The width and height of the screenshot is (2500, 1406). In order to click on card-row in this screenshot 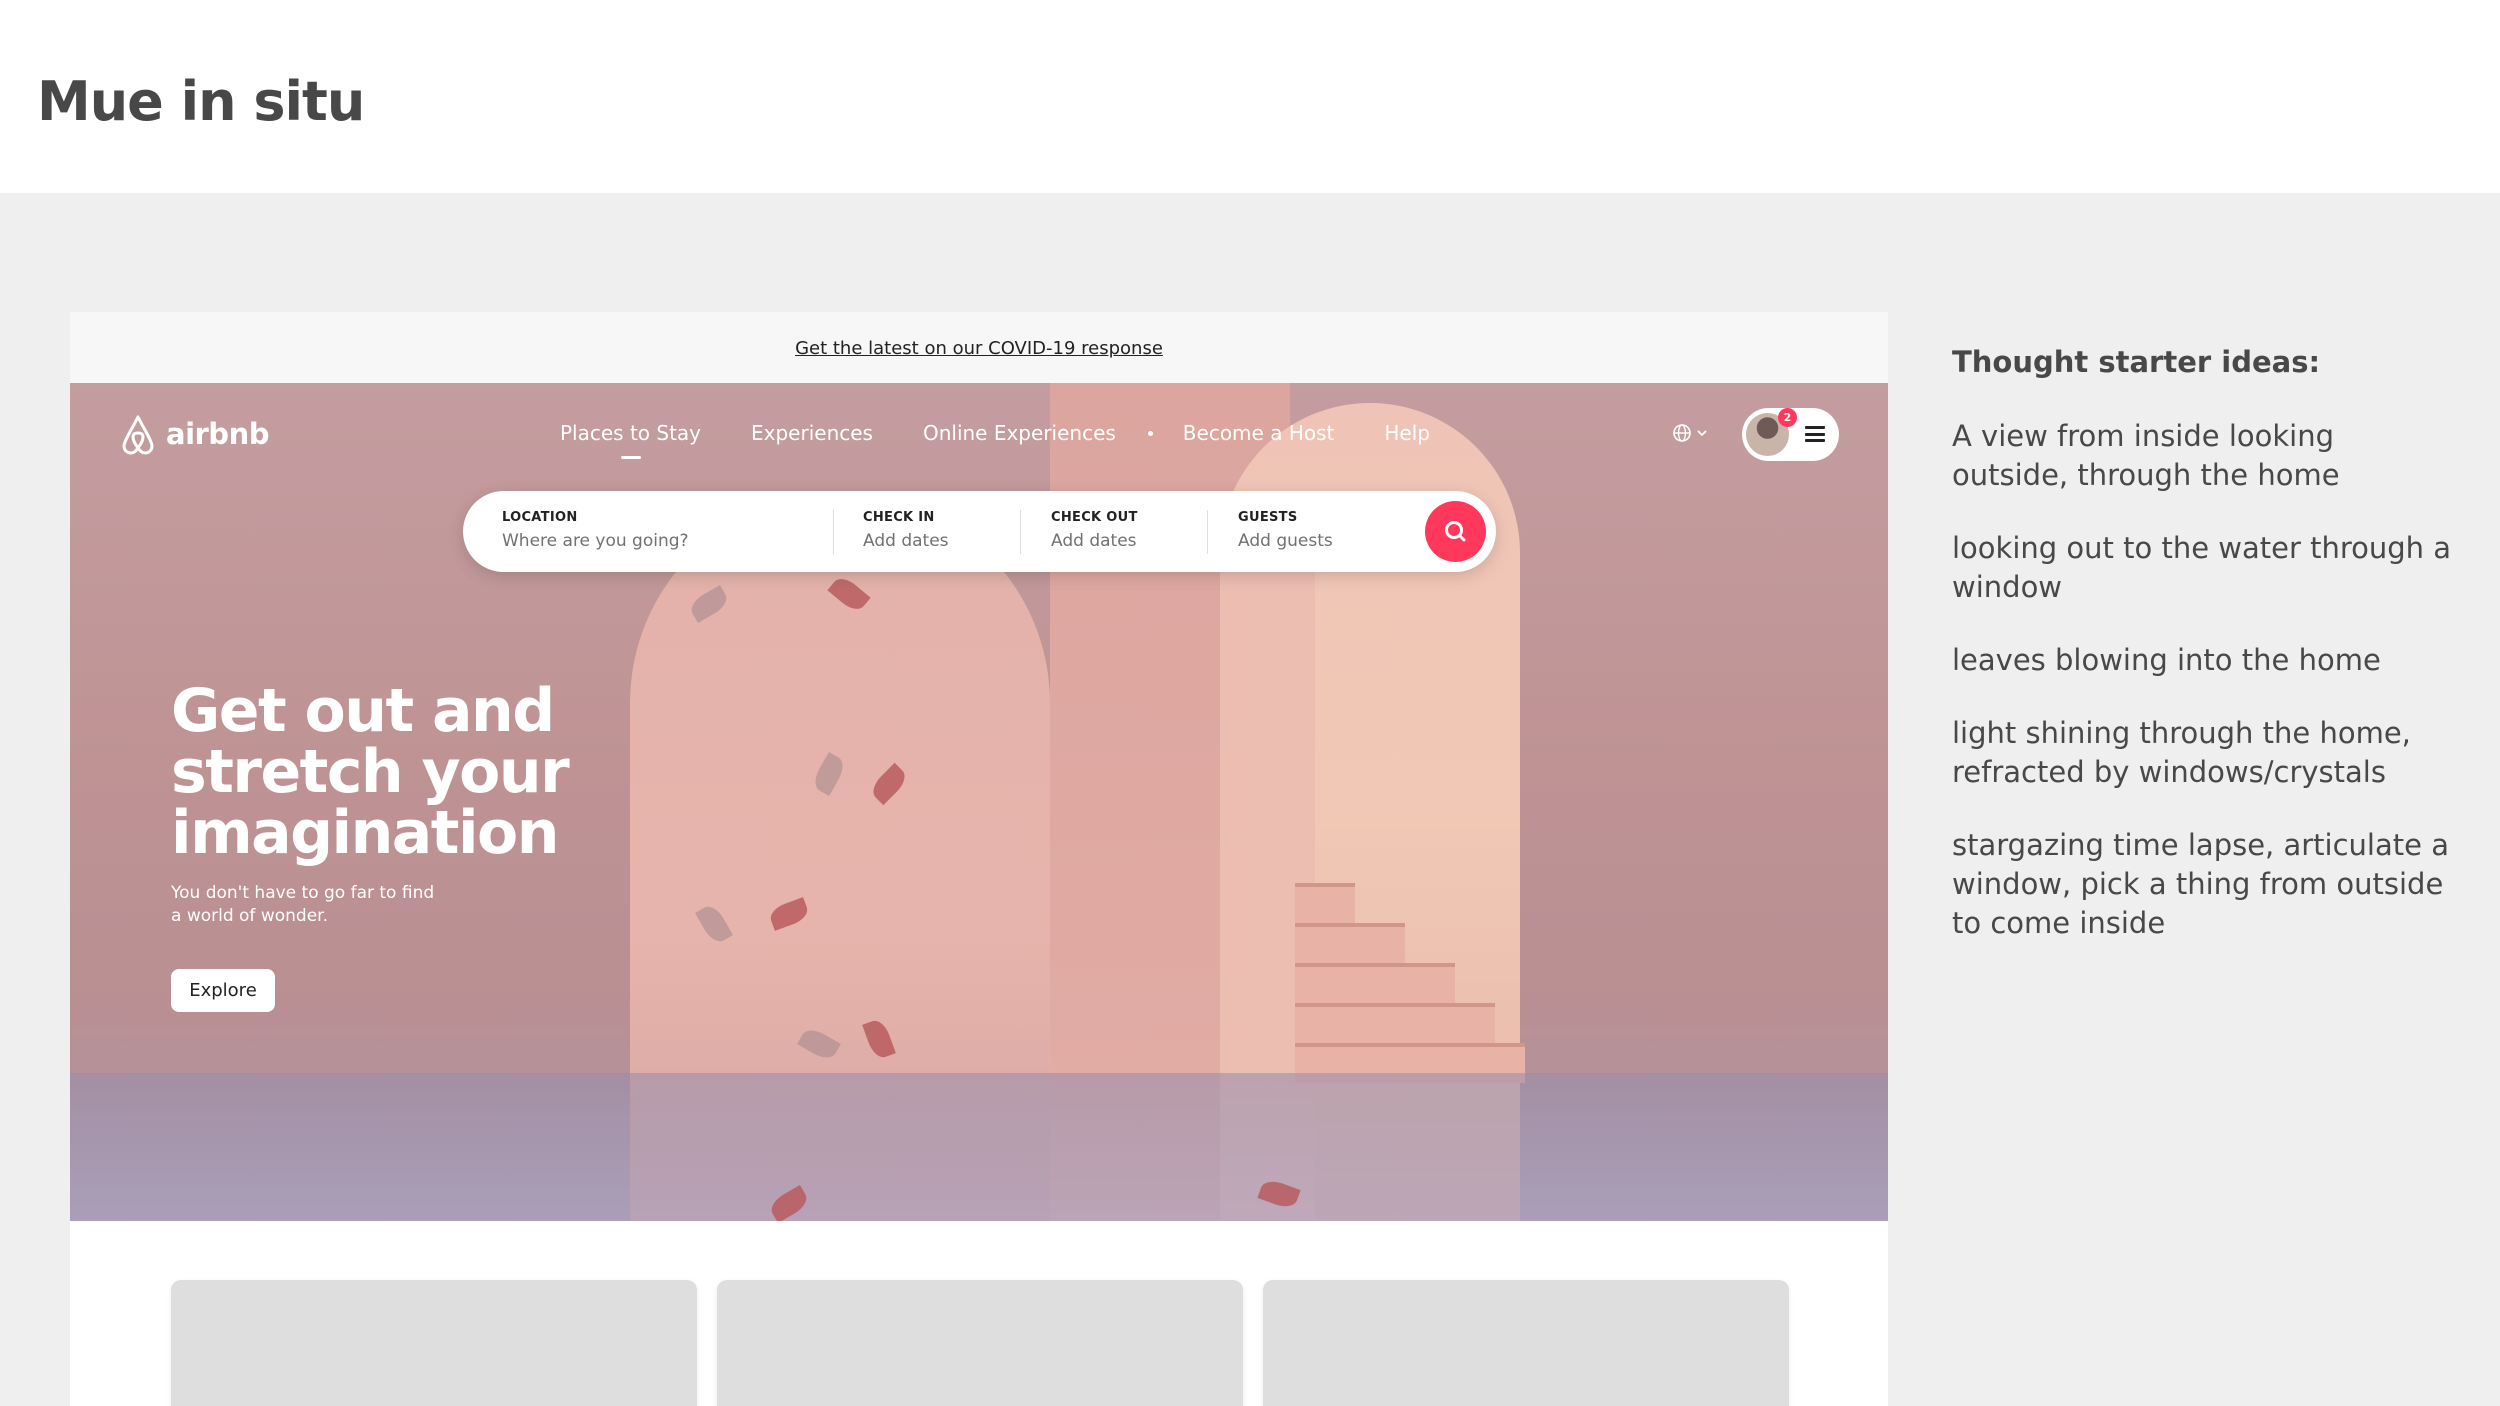, I will do `click(980, 1343)`.